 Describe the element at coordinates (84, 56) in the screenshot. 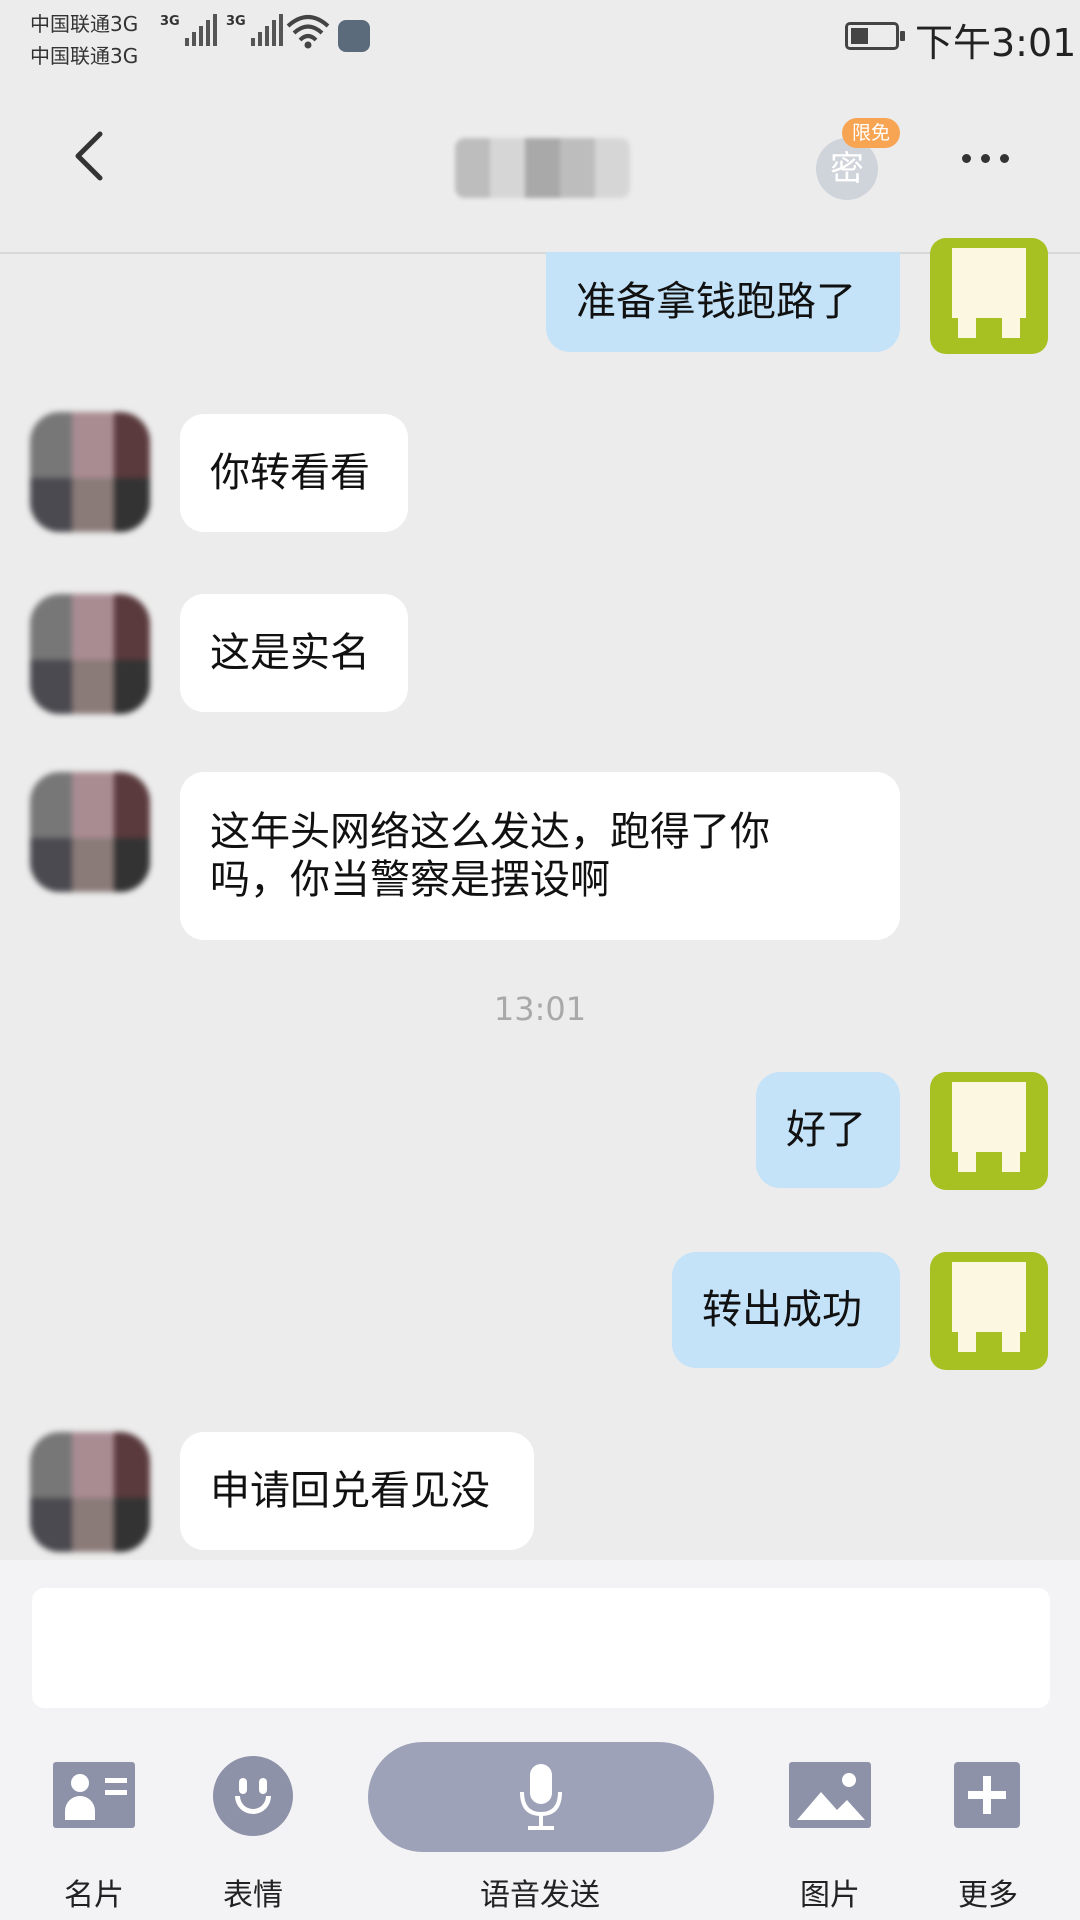

I see `carrier-label-2: 中国联通3G` at that location.